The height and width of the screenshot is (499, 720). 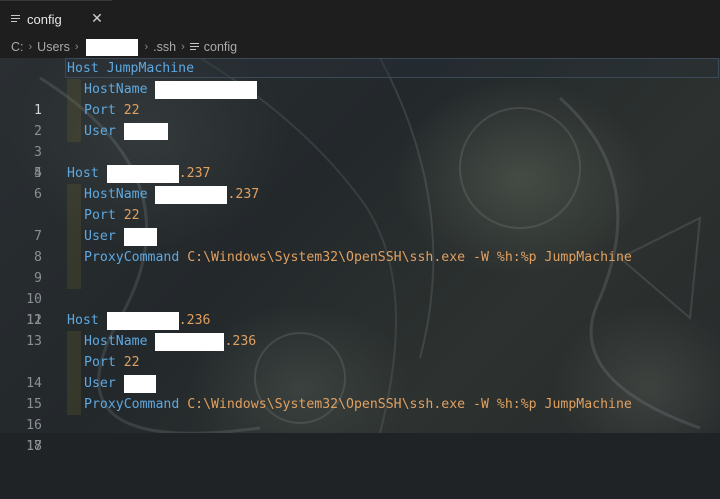 What do you see at coordinates (44, 19) in the screenshot?
I see `tab-label: config` at bounding box center [44, 19].